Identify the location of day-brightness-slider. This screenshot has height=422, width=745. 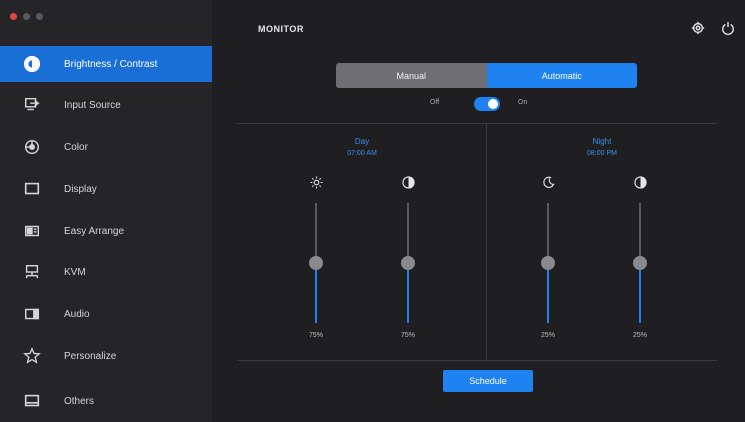
(316, 263).